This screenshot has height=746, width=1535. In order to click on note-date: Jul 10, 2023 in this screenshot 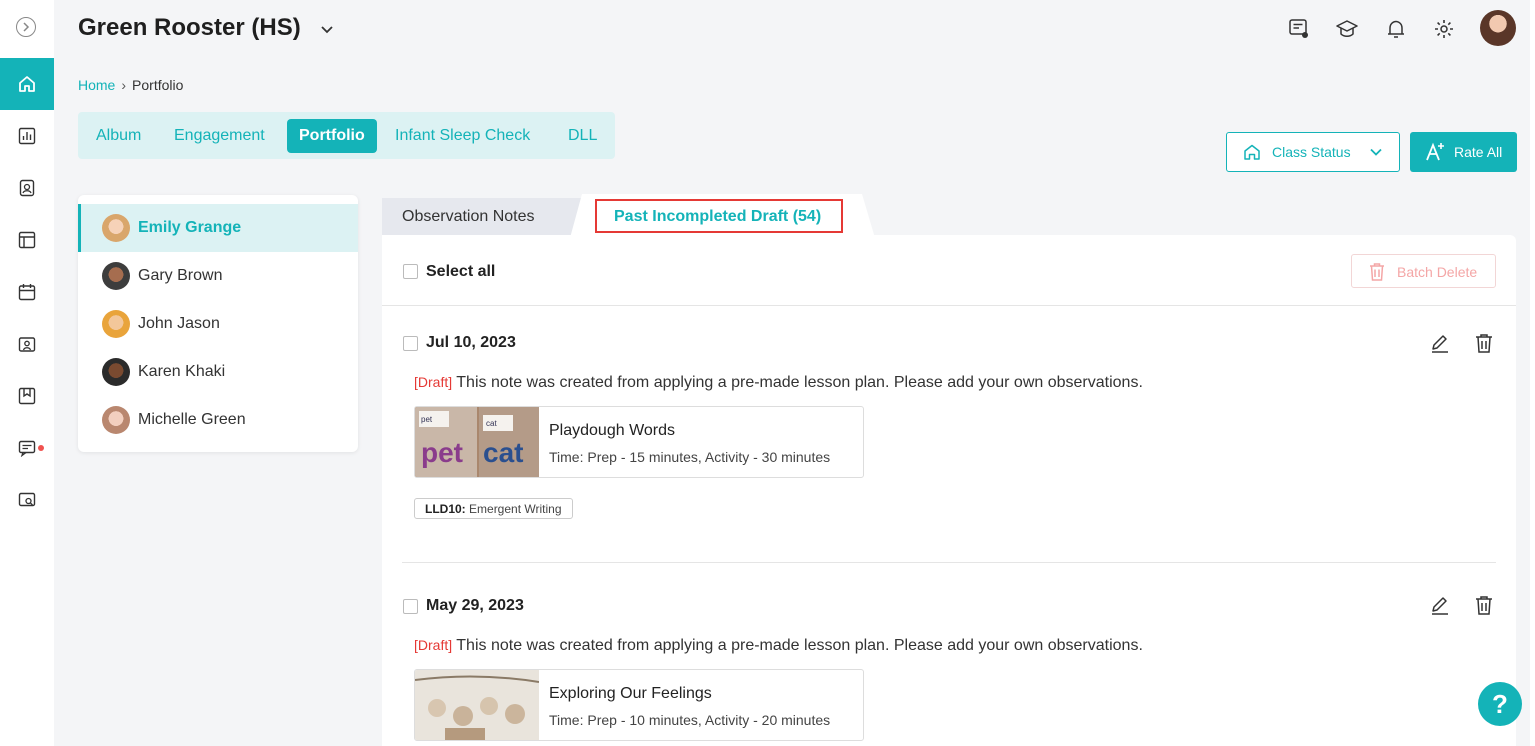, I will do `click(471, 342)`.